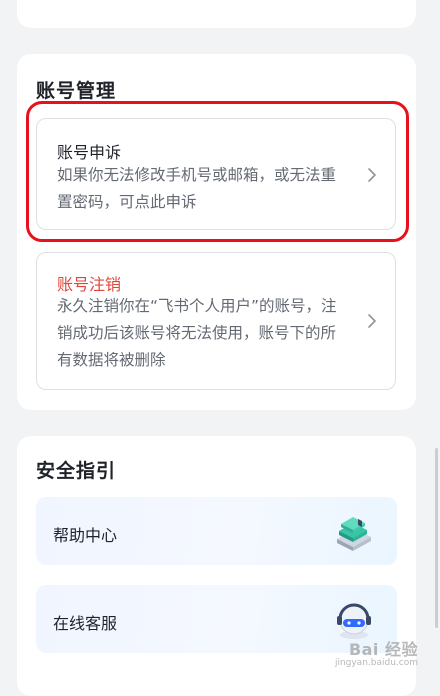 The height and width of the screenshot is (696, 440). What do you see at coordinates (85, 623) in the screenshot?
I see `online-service-label: 在线客服` at bounding box center [85, 623].